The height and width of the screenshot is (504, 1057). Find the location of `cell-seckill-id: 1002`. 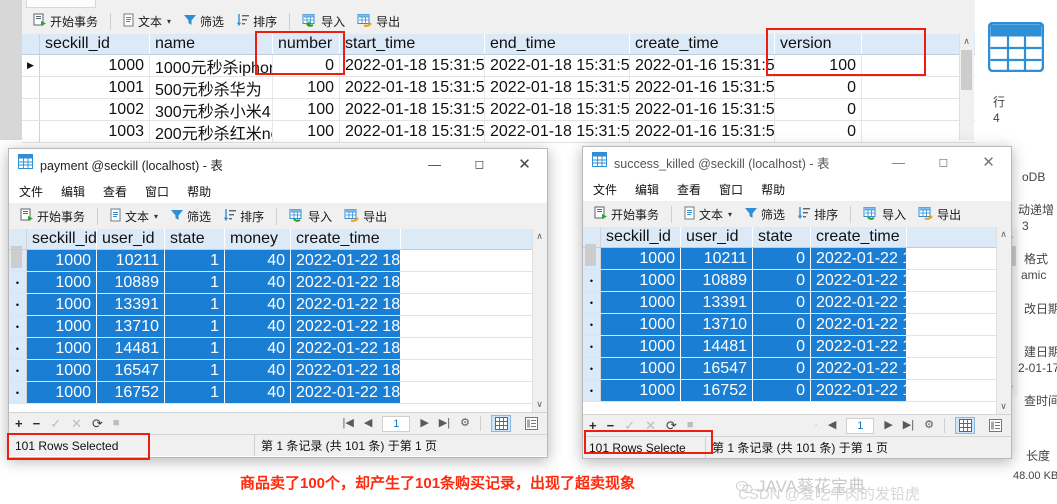

cell-seckill-id: 1002 is located at coordinates (95, 109).